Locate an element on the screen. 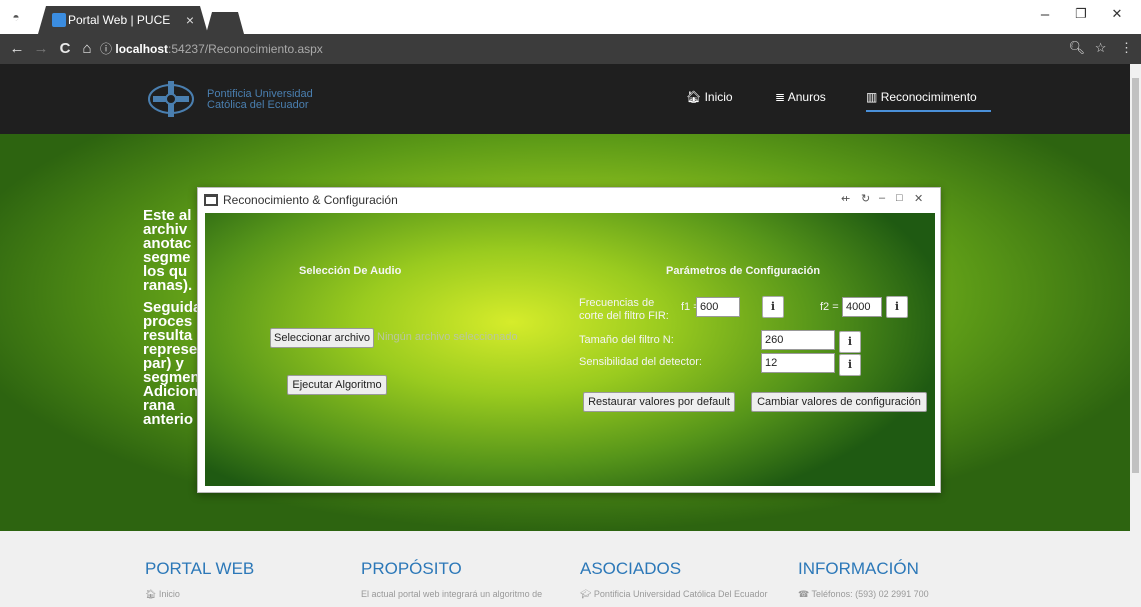  zoom-icon: 🔍︎ is located at coordinates (1077, 47).